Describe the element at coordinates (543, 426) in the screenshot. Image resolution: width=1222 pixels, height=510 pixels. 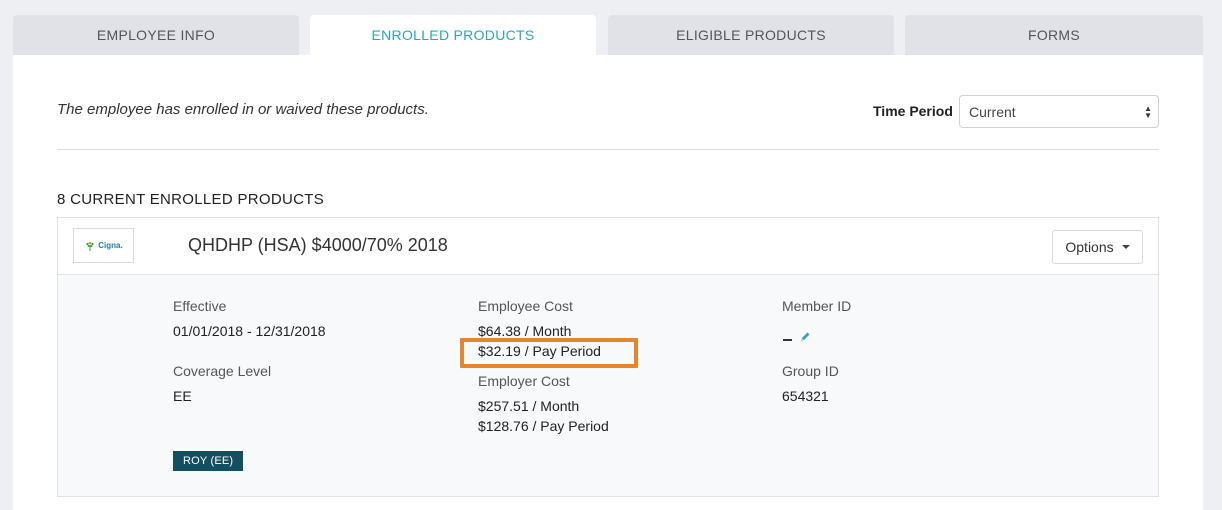
I see `employer-cost-pay-period: $128.76 / Pay Period` at that location.